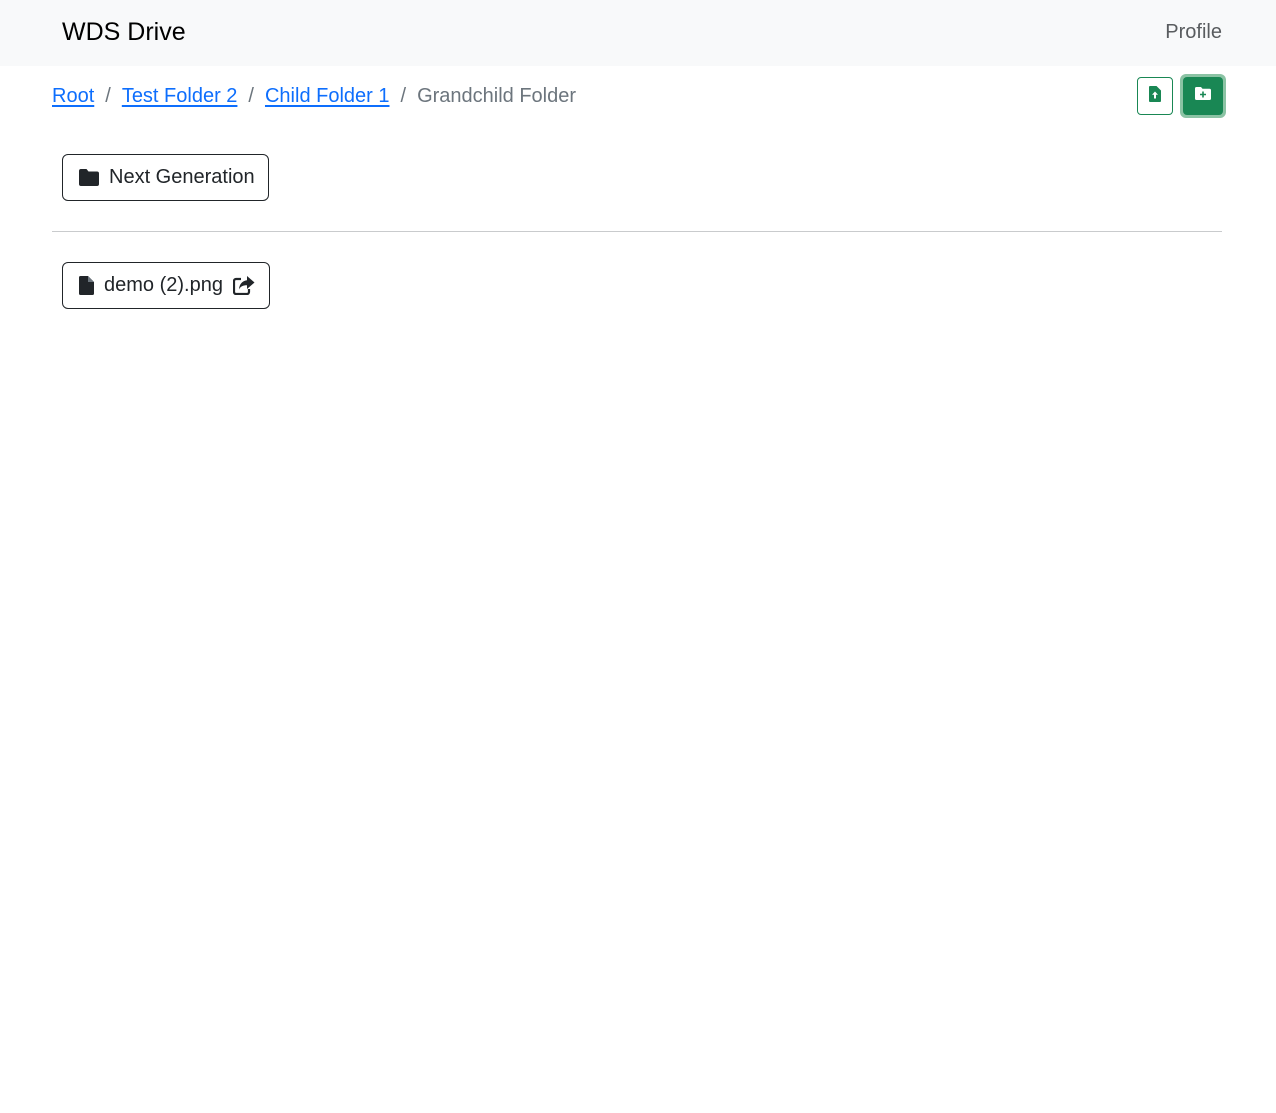 The width and height of the screenshot is (1276, 1113). Describe the element at coordinates (124, 32) in the screenshot. I see `brand-link: WDS Drive` at that location.